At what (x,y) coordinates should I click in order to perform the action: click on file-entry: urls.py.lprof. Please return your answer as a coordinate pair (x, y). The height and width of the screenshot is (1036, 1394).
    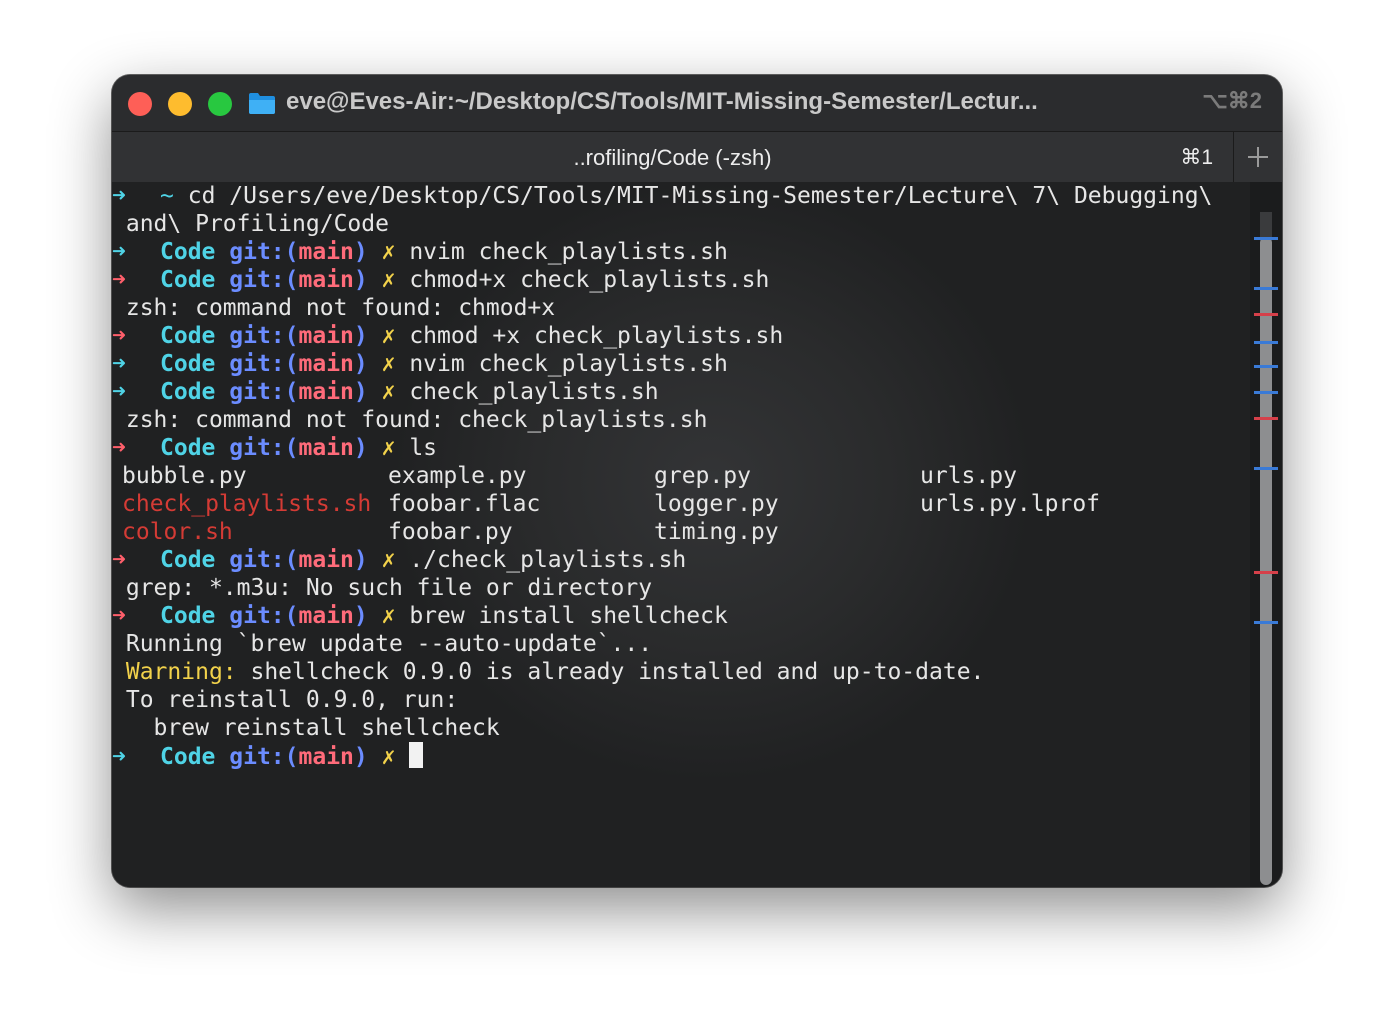
    Looking at the image, I should click on (1010, 504).